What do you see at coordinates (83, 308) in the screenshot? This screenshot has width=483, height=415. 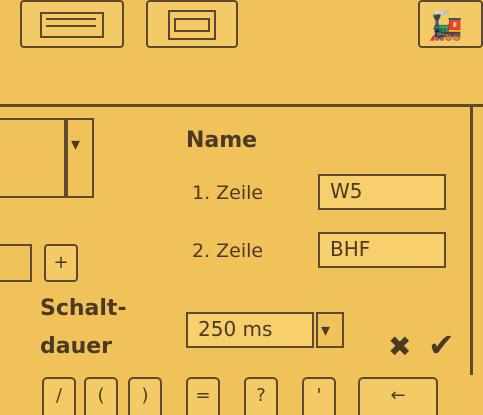 I see `switch-duration-label-line1: Schalt-` at bounding box center [83, 308].